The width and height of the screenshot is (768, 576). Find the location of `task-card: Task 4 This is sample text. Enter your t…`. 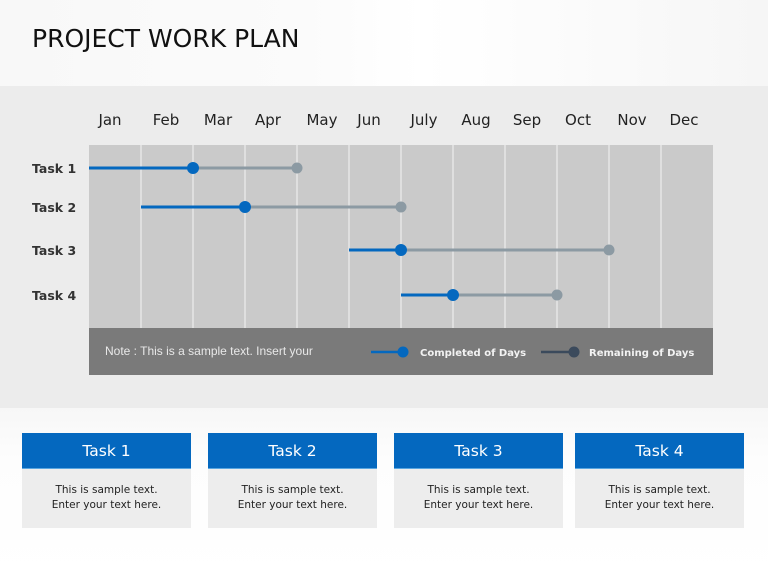

task-card: Task 4 This is sample text. Enter your t… is located at coordinates (659, 480).